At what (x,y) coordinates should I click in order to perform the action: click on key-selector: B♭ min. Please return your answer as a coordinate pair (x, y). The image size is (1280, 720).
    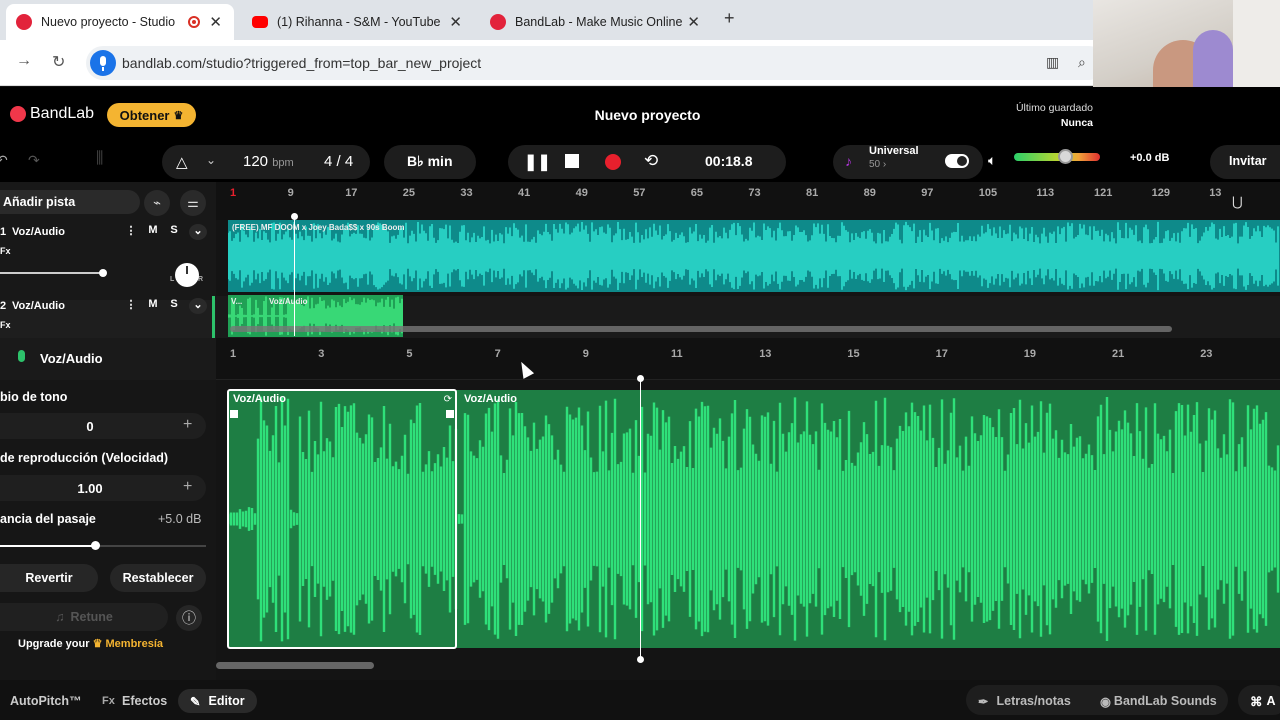
    Looking at the image, I should click on (430, 162).